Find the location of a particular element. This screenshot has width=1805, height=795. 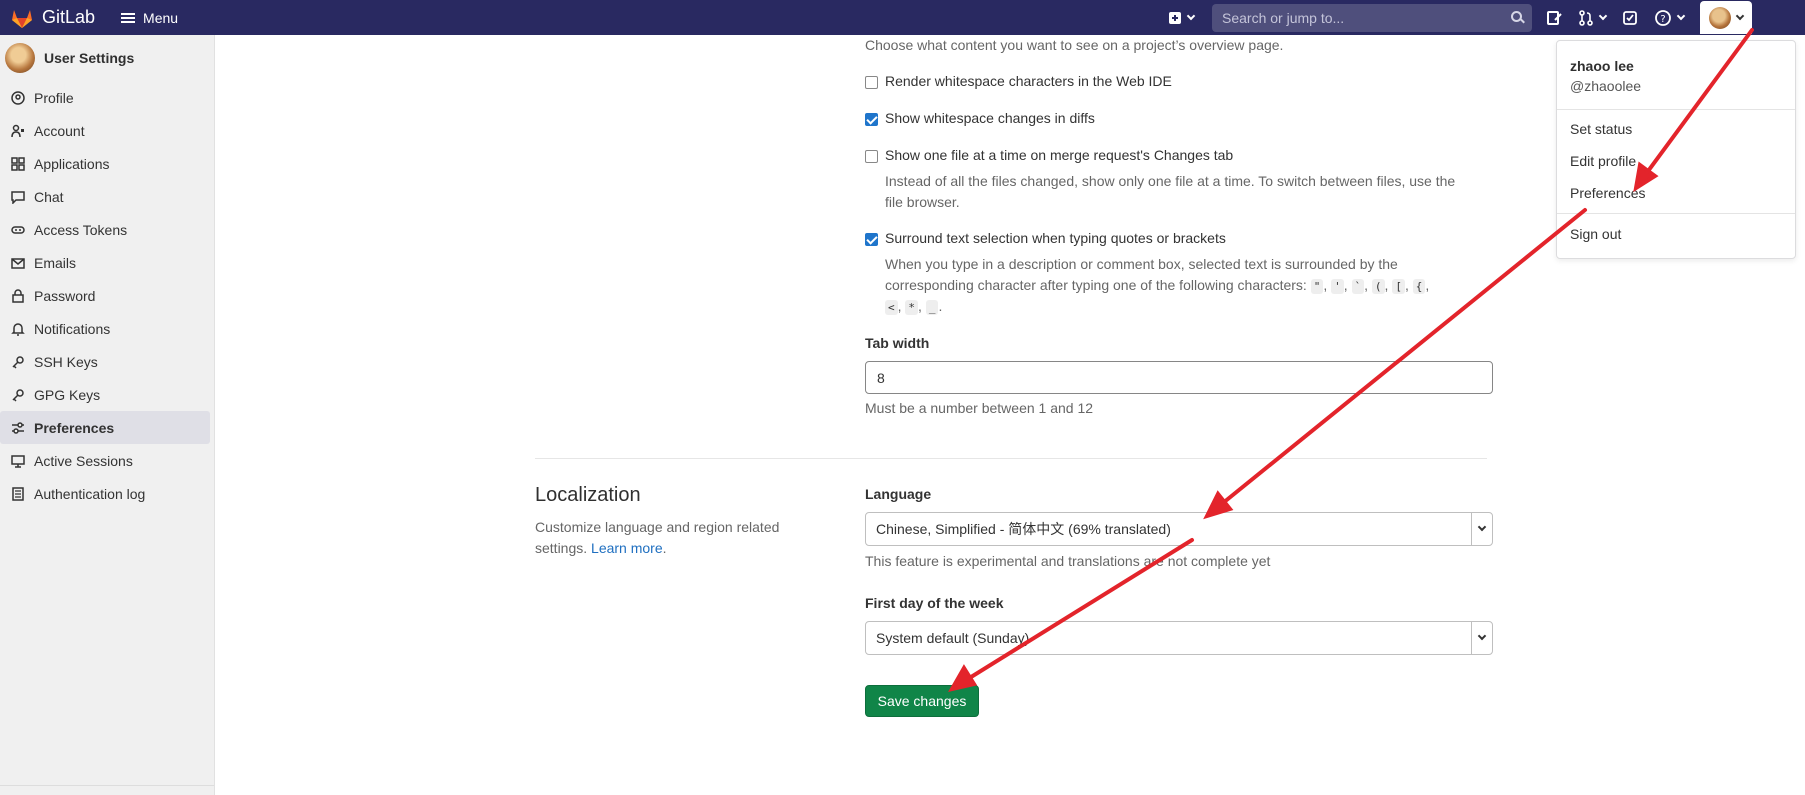

checkbox-one-file is located at coordinates (871, 156).